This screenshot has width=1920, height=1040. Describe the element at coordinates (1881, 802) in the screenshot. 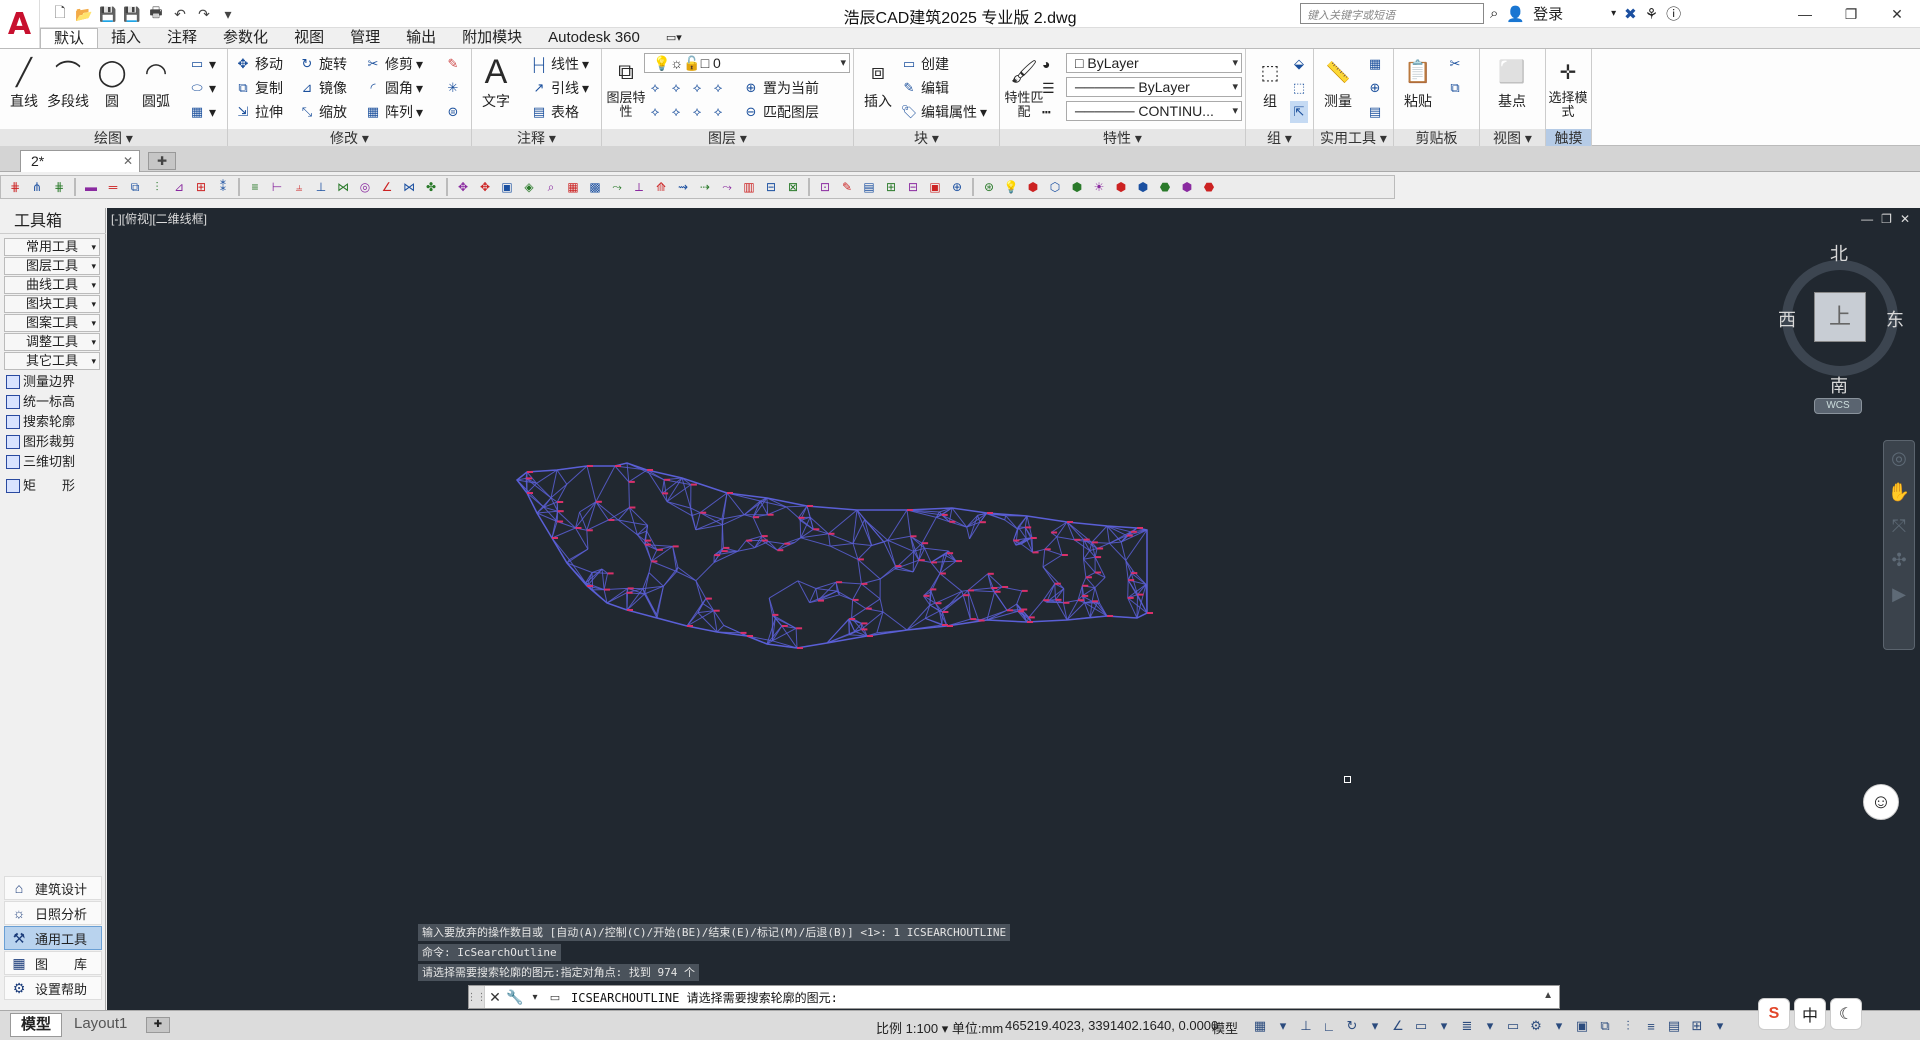

I see `assistant-avatar: ☺` at that location.